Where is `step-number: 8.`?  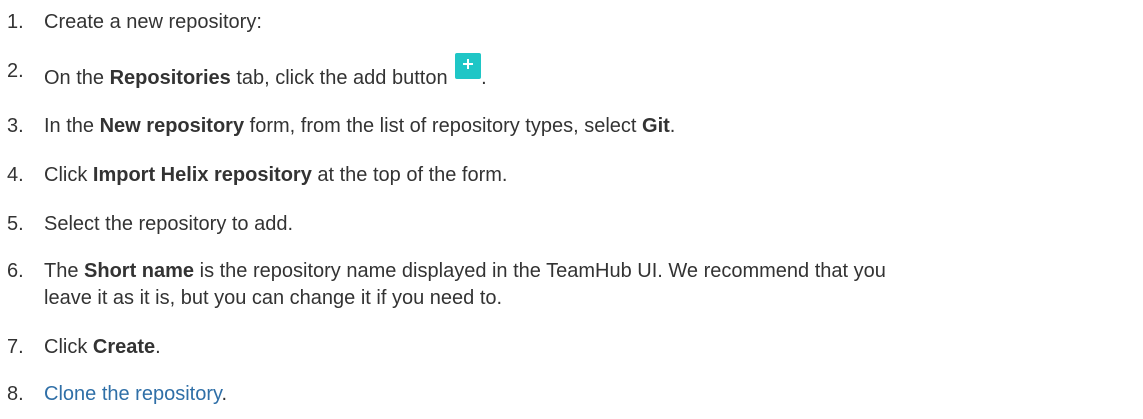 step-number: 8. is located at coordinates (15, 394).